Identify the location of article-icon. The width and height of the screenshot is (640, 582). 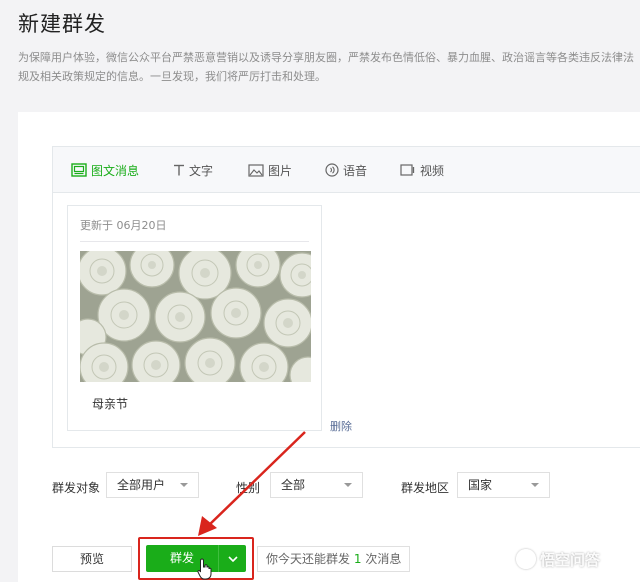
(79, 170).